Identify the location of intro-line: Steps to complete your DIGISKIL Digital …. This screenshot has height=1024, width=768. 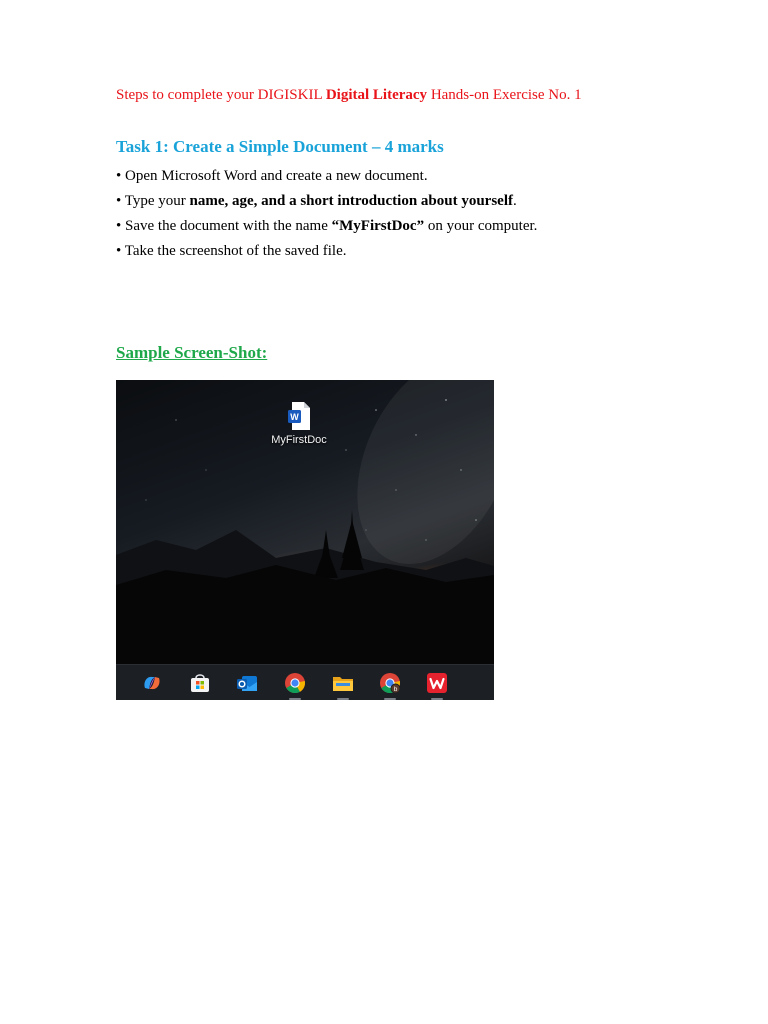
(349, 95).